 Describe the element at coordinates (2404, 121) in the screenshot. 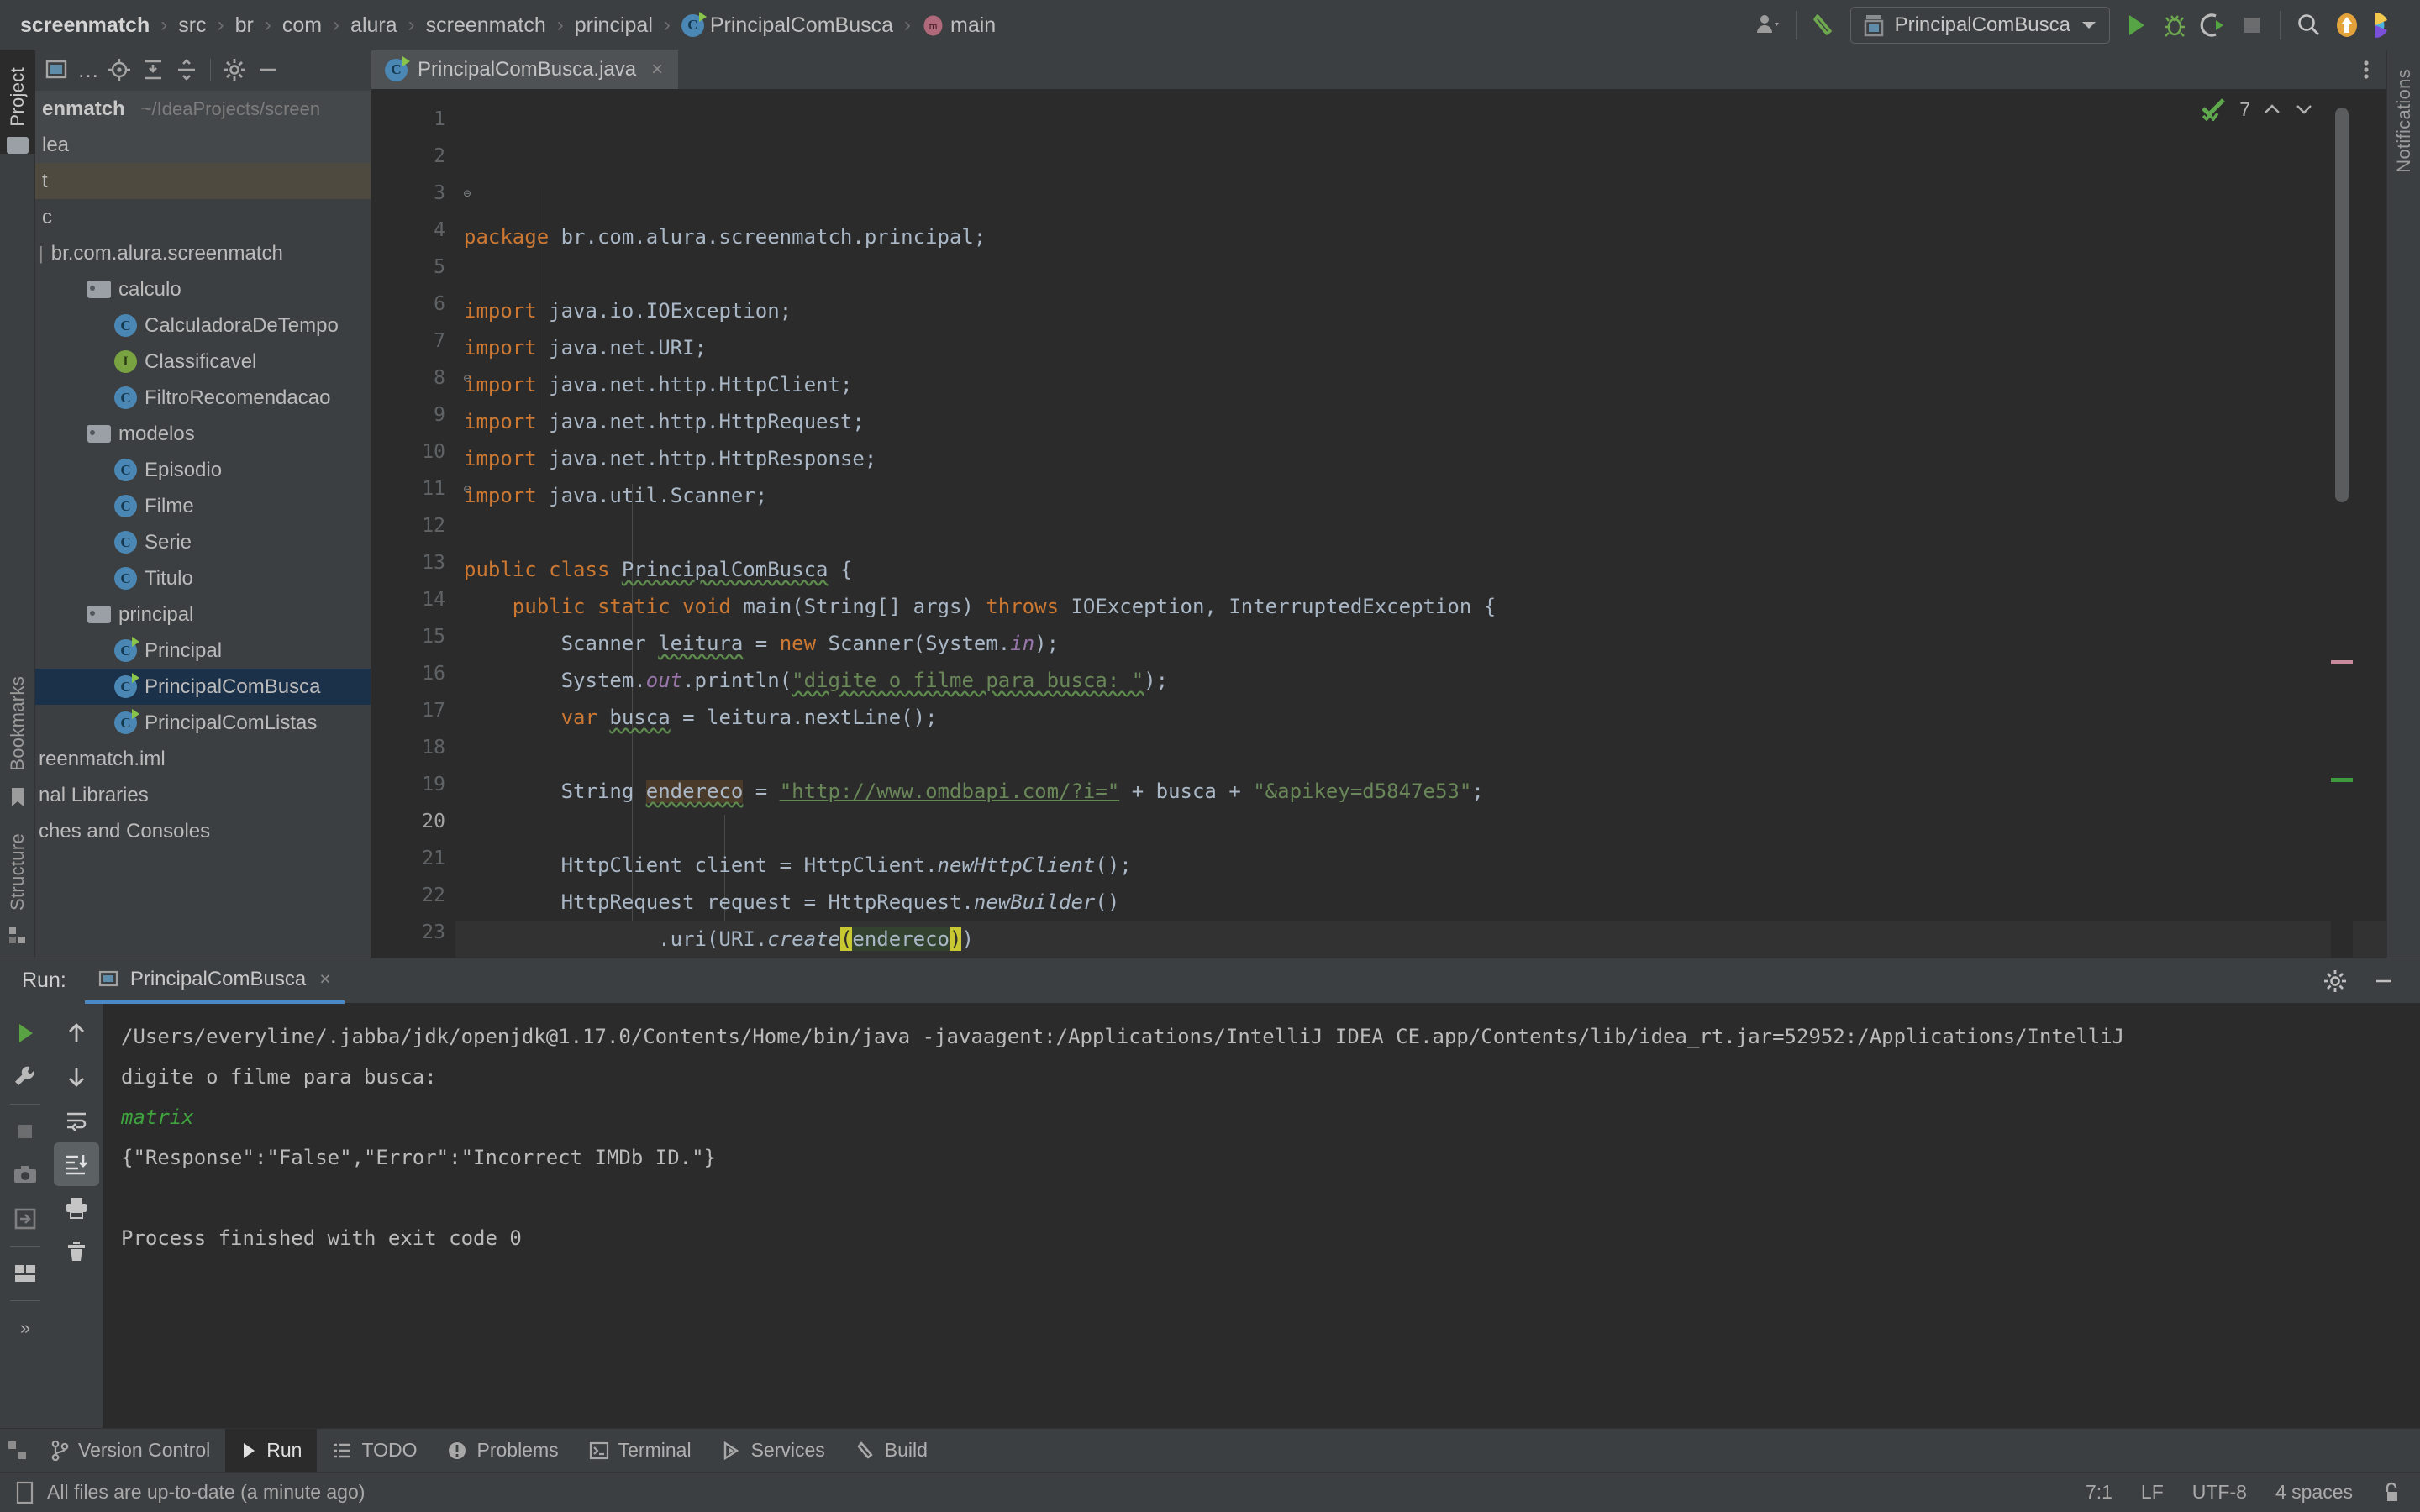

I see `stripe-button-notifications: Notifications` at that location.